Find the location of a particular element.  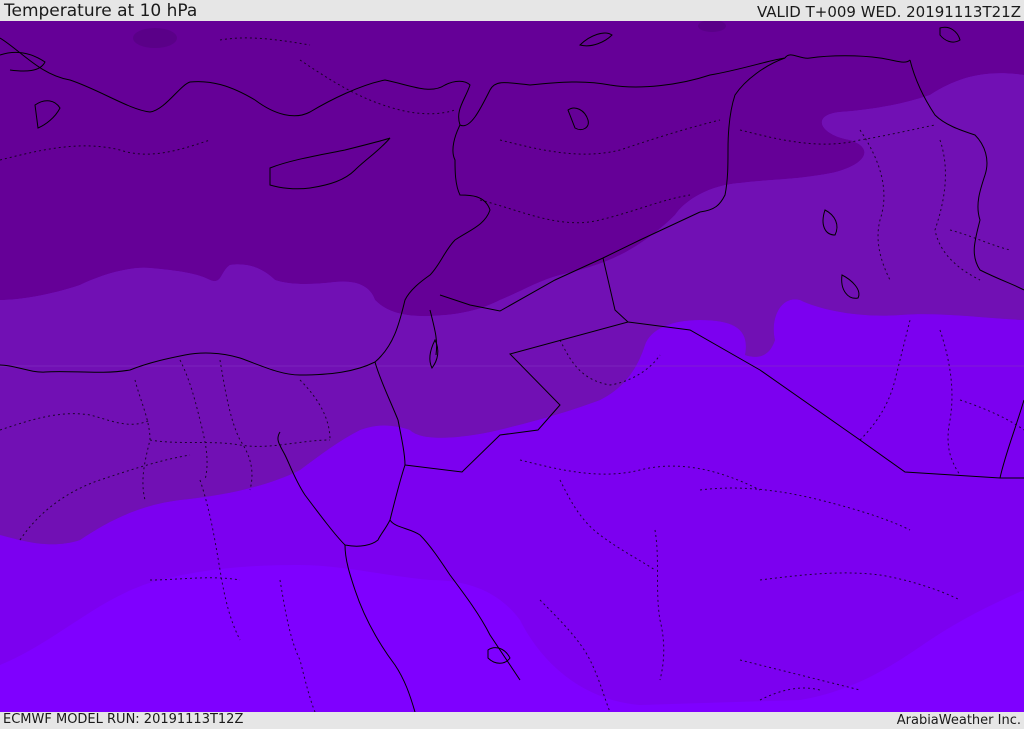

valid-time: VALID T+009 WED. 20191113T21Z is located at coordinates (888, 12).